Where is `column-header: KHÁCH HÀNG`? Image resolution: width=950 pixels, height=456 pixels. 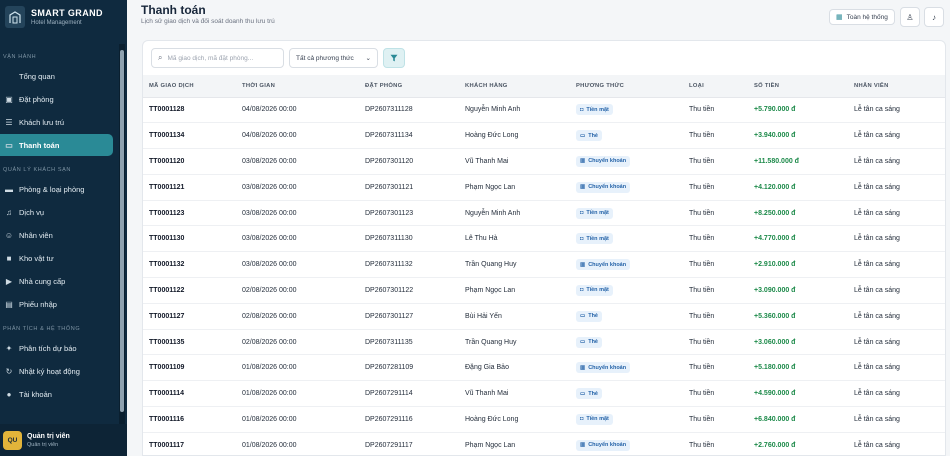
column-header: KHÁCH HÀNG is located at coordinates (514, 86).